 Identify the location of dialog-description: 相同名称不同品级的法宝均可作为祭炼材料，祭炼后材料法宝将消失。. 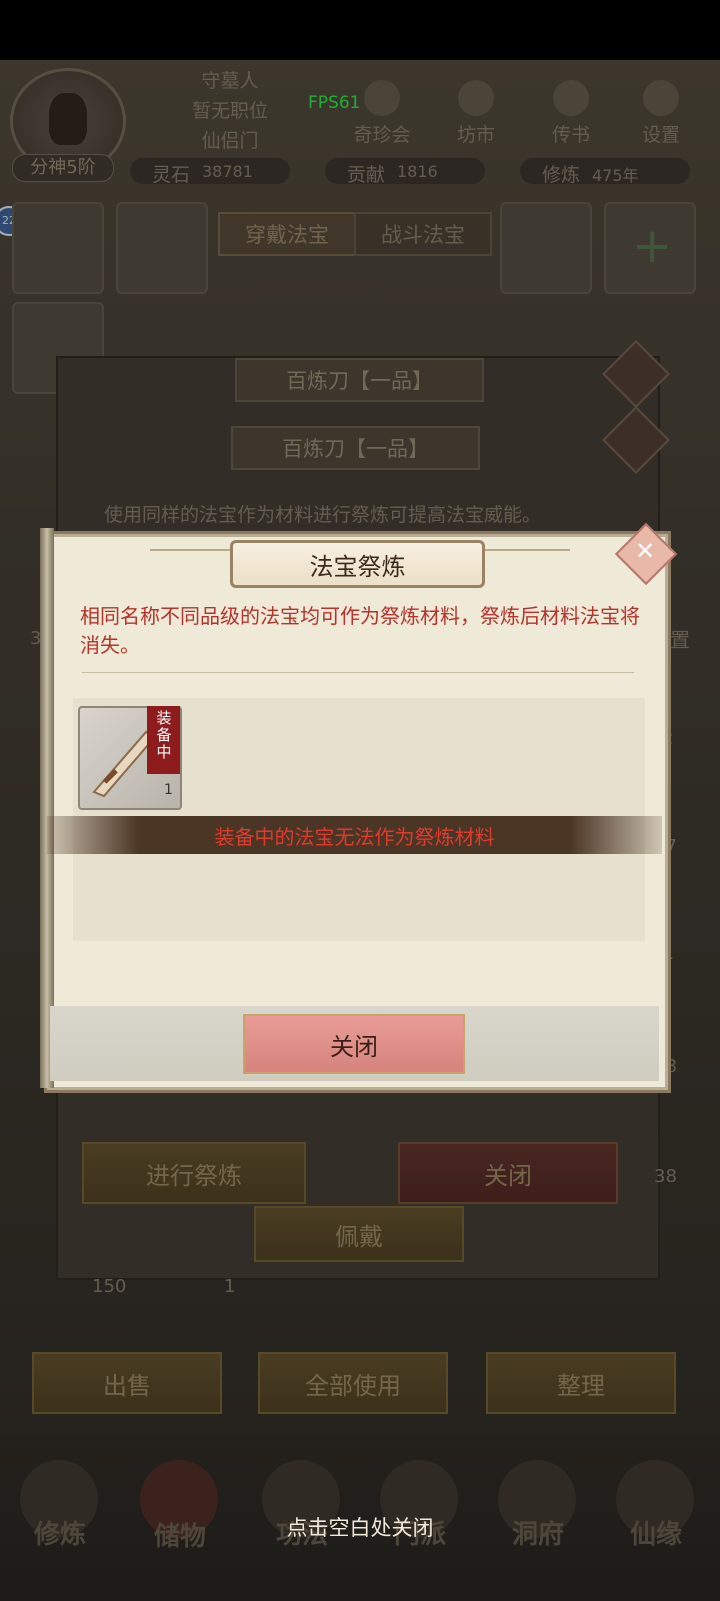
(360, 630).